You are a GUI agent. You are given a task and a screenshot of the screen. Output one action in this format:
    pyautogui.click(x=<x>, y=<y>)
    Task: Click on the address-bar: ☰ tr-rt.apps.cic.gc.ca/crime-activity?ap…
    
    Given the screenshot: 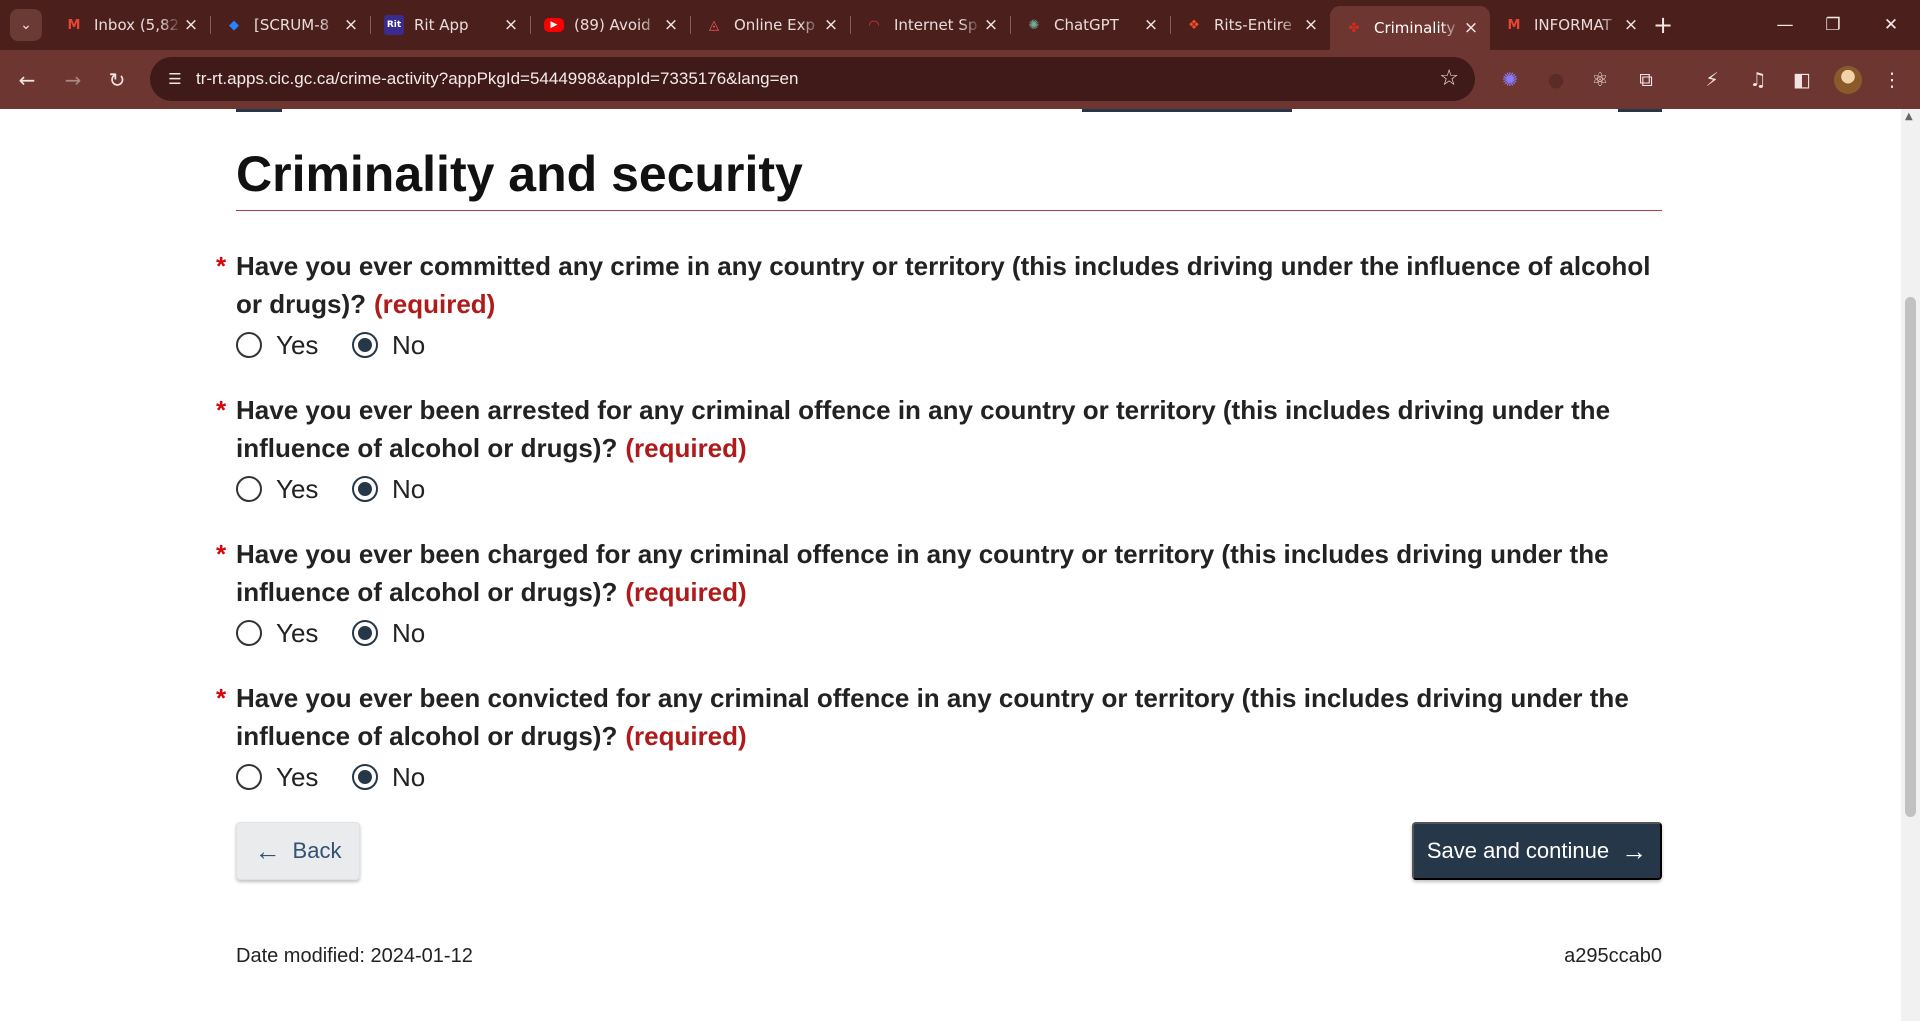 What is the action you would take?
    pyautogui.click(x=812, y=79)
    